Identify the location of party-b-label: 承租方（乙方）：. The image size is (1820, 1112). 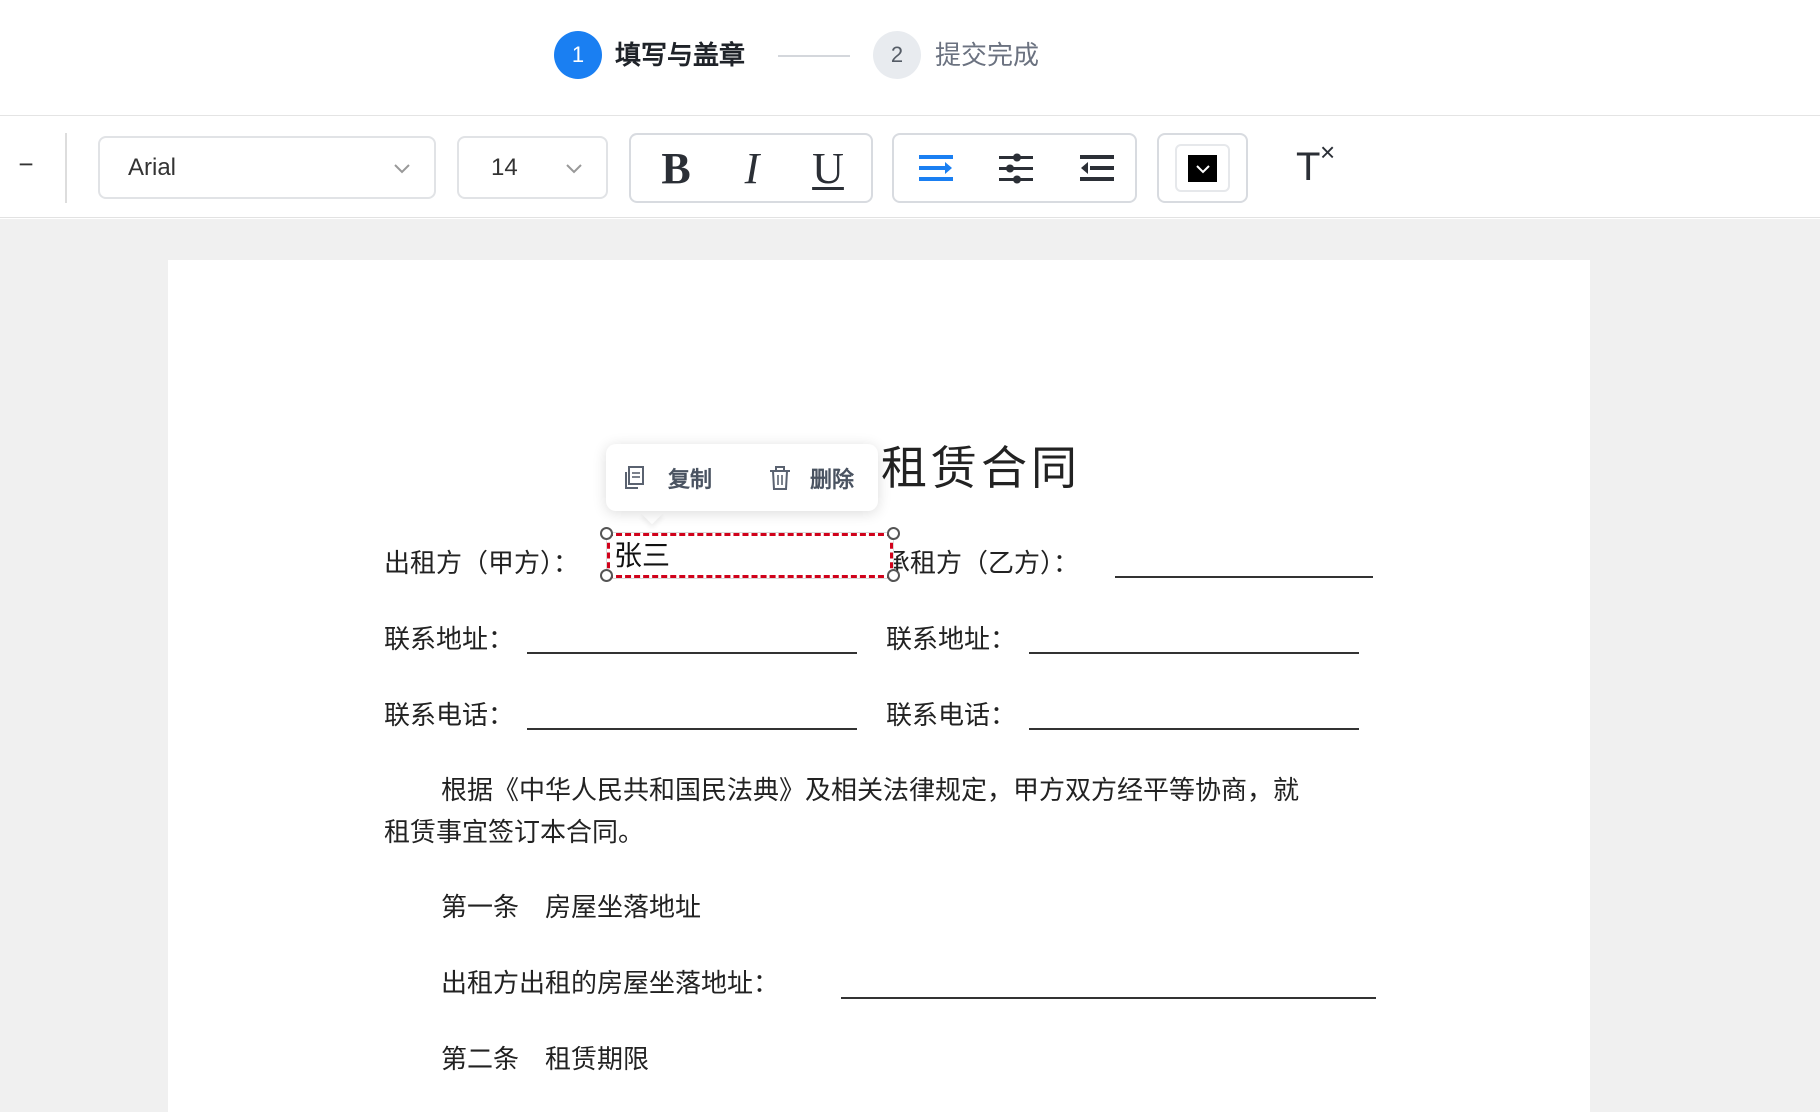
(982, 564).